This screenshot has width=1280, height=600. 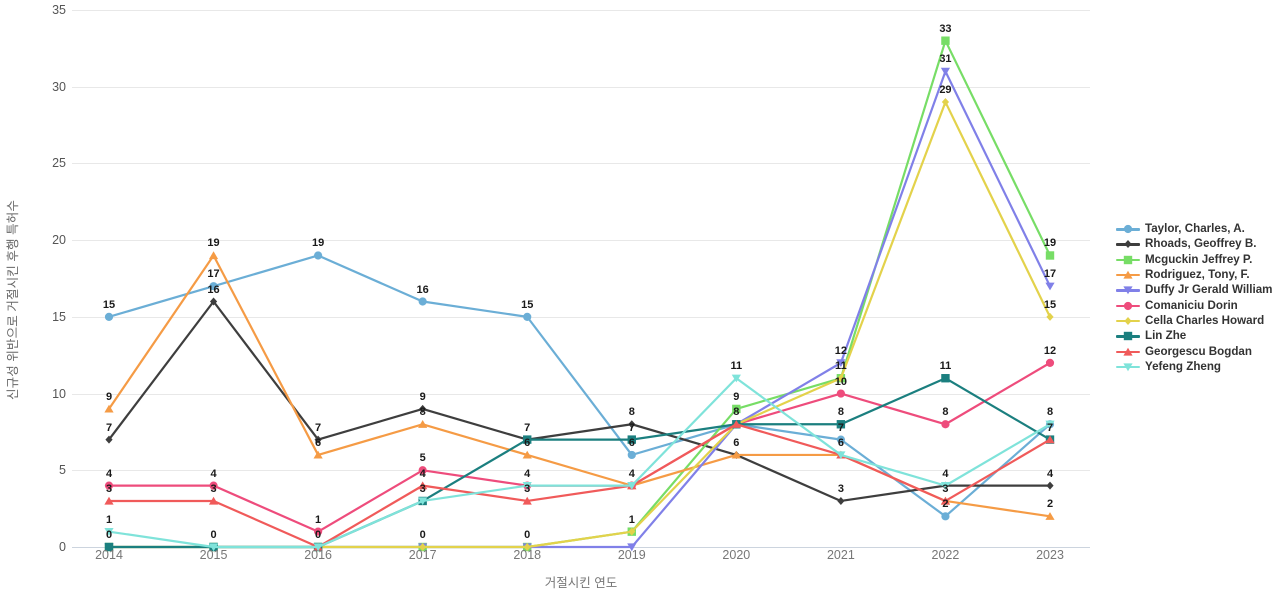 What do you see at coordinates (1191, 305) in the screenshot?
I see `legend-label: Comaniciu Dorin` at bounding box center [1191, 305].